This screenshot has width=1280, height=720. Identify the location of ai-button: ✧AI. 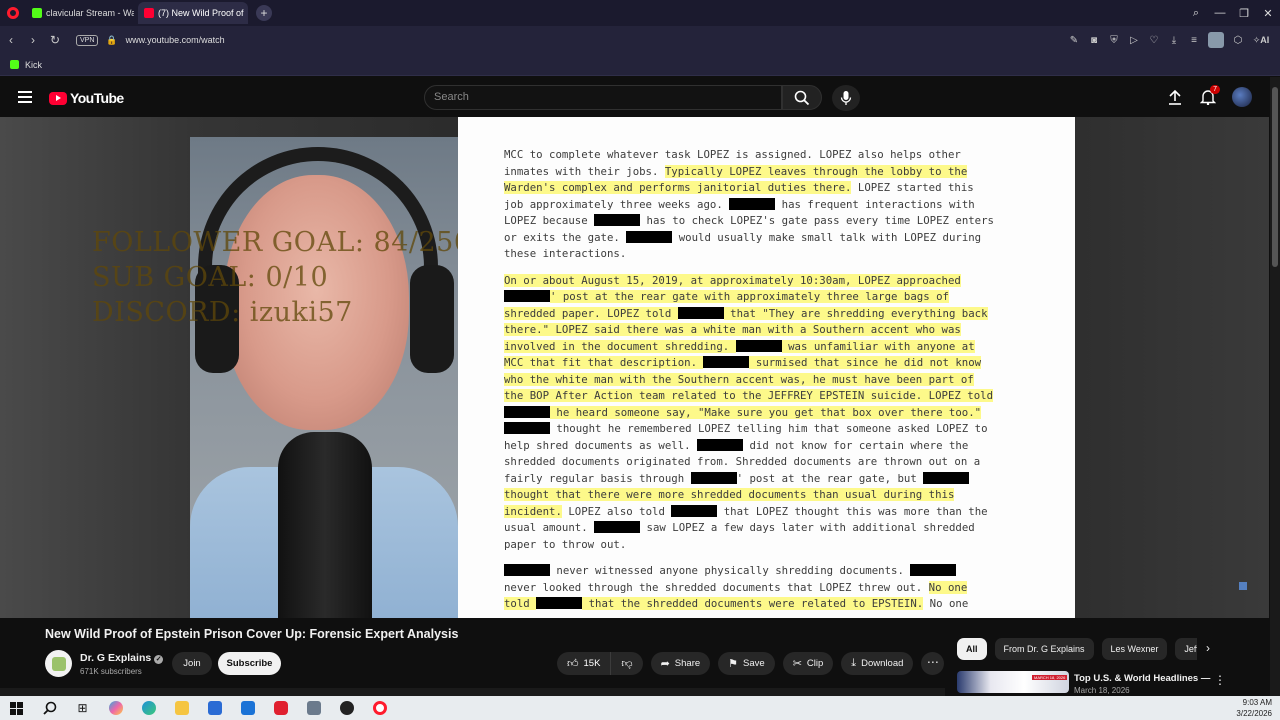
(1261, 40).